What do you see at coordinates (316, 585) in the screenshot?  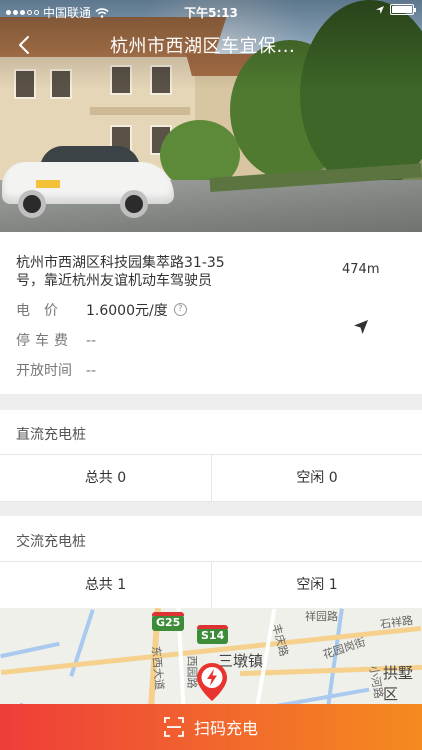 I see `ac-idle: 空闲 1` at bounding box center [316, 585].